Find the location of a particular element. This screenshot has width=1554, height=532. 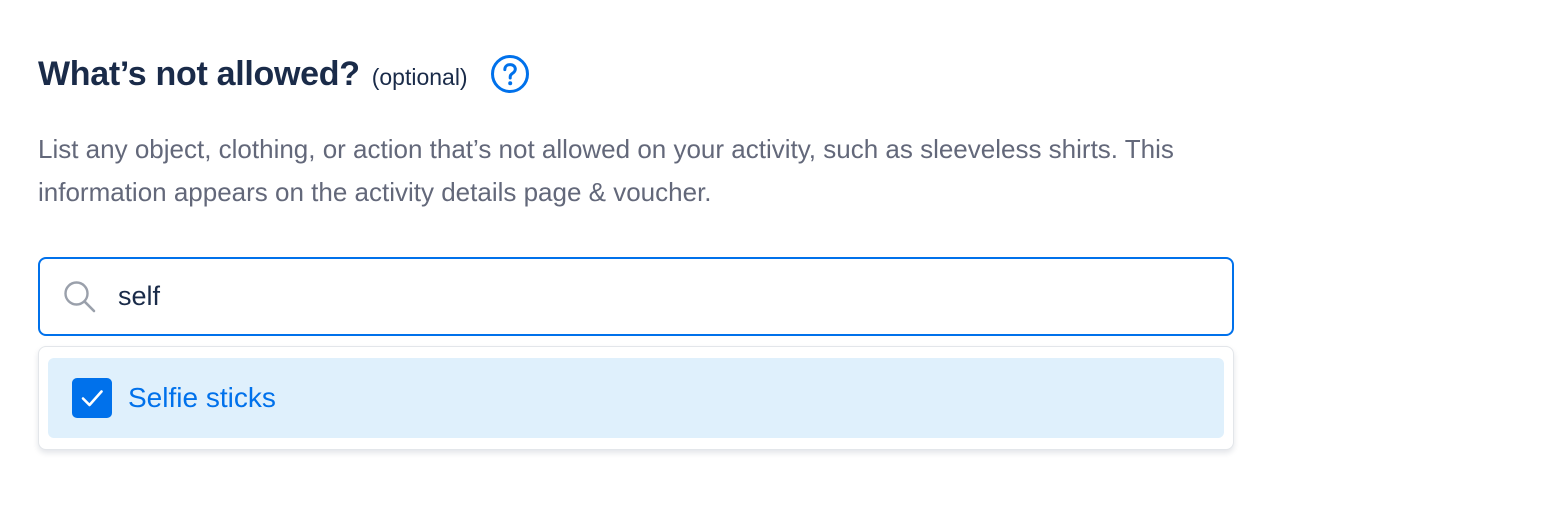

search-field is located at coordinates (636, 296).